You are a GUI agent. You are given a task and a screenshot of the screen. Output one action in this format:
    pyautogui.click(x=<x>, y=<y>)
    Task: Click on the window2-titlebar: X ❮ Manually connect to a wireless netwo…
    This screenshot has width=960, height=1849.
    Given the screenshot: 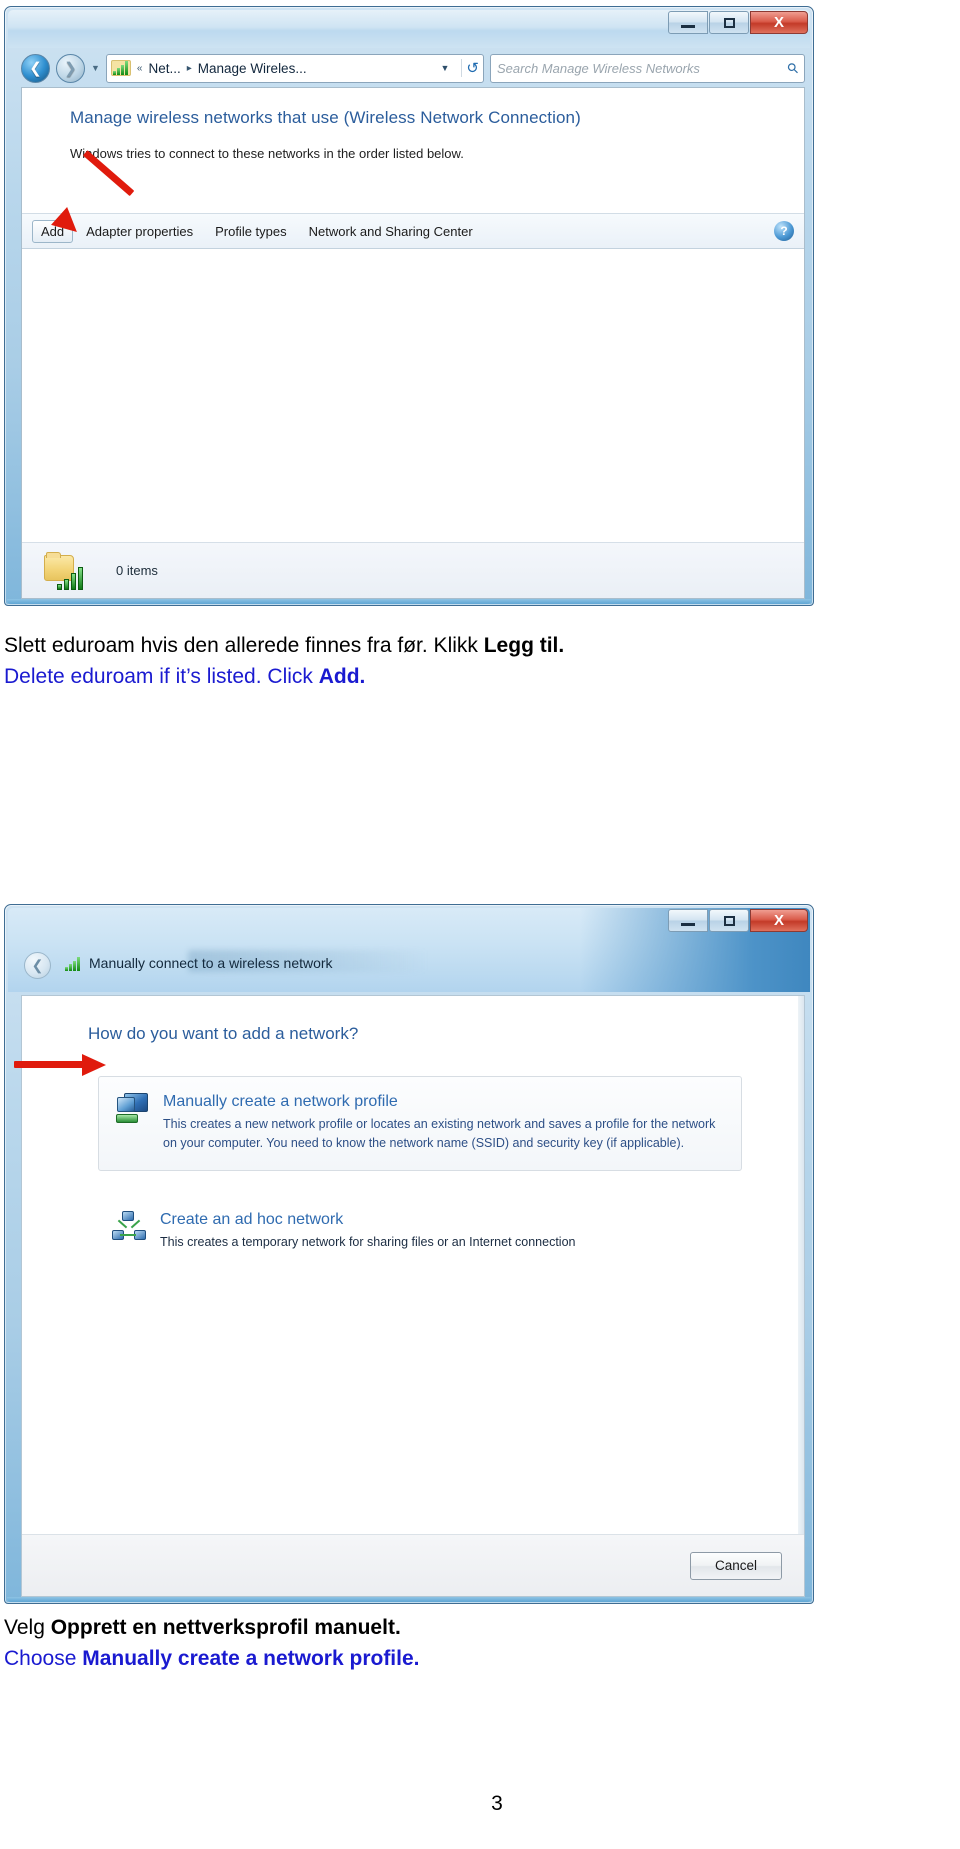 What is the action you would take?
    pyautogui.click(x=409, y=950)
    